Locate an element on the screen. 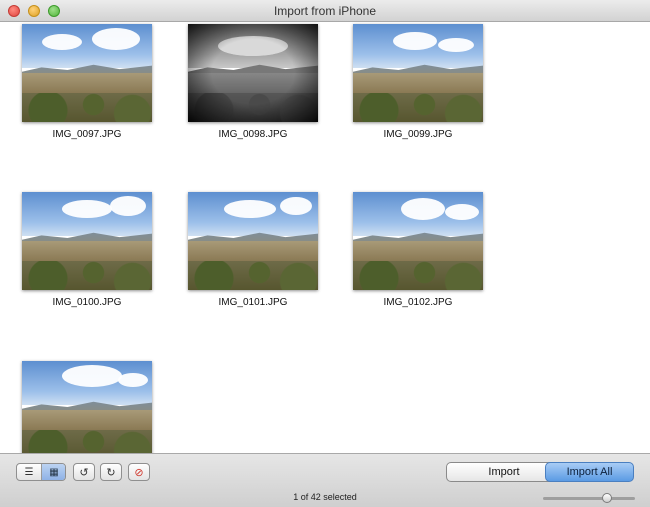  photo-filename: IMG_0101.JPG is located at coordinates (253, 302).